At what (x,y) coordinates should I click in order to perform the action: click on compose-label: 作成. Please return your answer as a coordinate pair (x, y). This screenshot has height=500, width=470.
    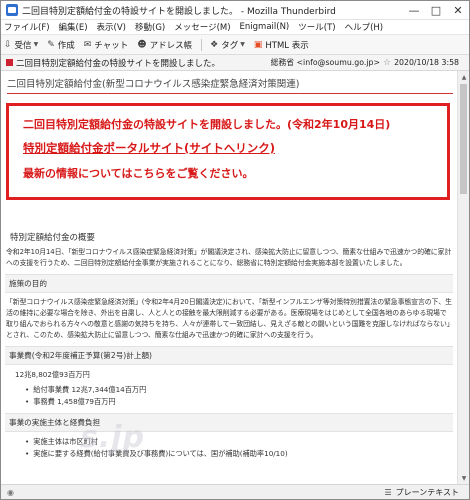
    Looking at the image, I should click on (66, 45).